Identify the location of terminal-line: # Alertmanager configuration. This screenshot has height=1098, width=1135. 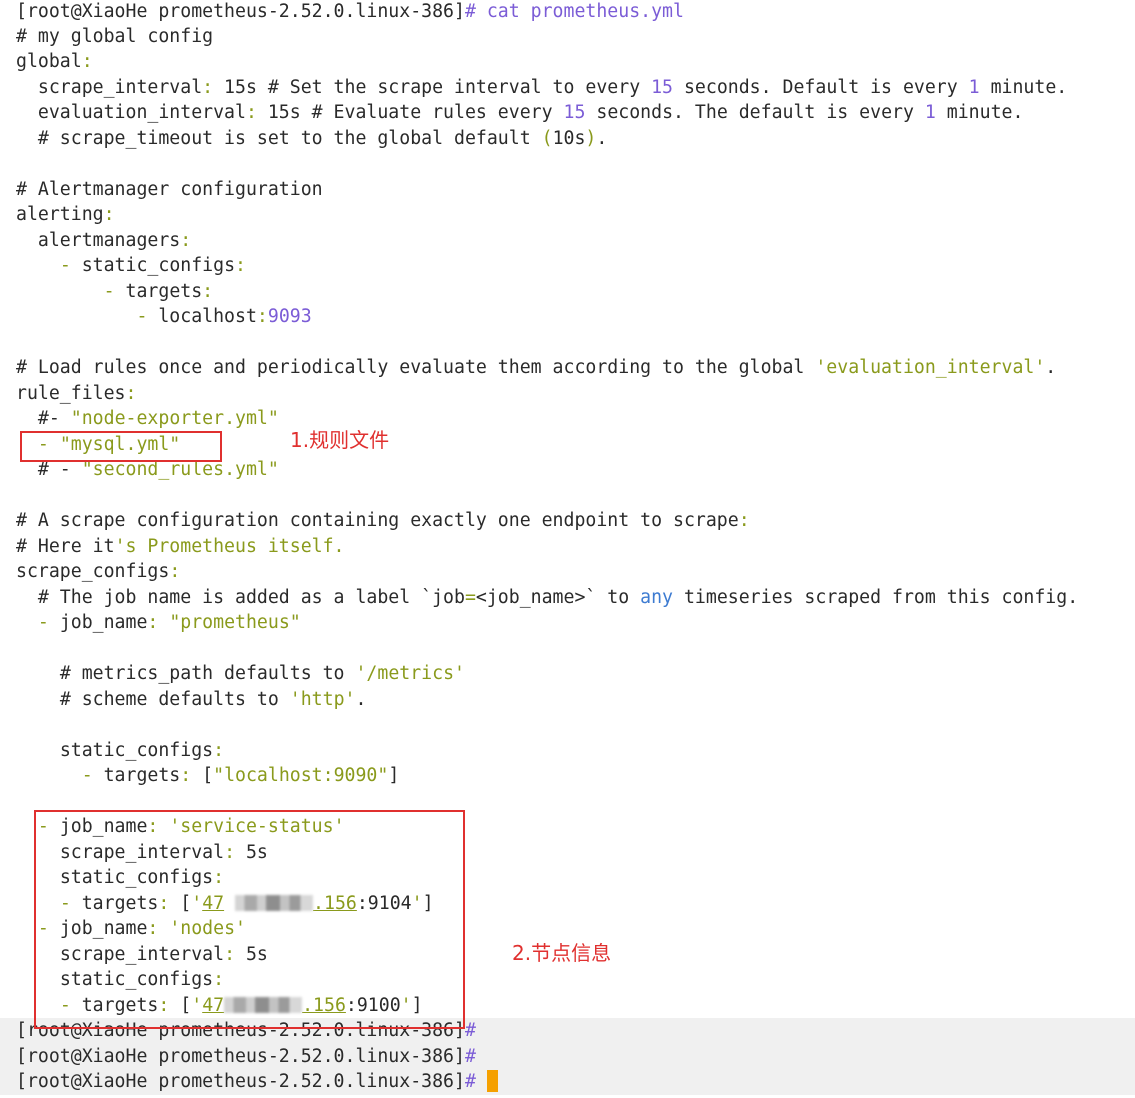
(169, 190).